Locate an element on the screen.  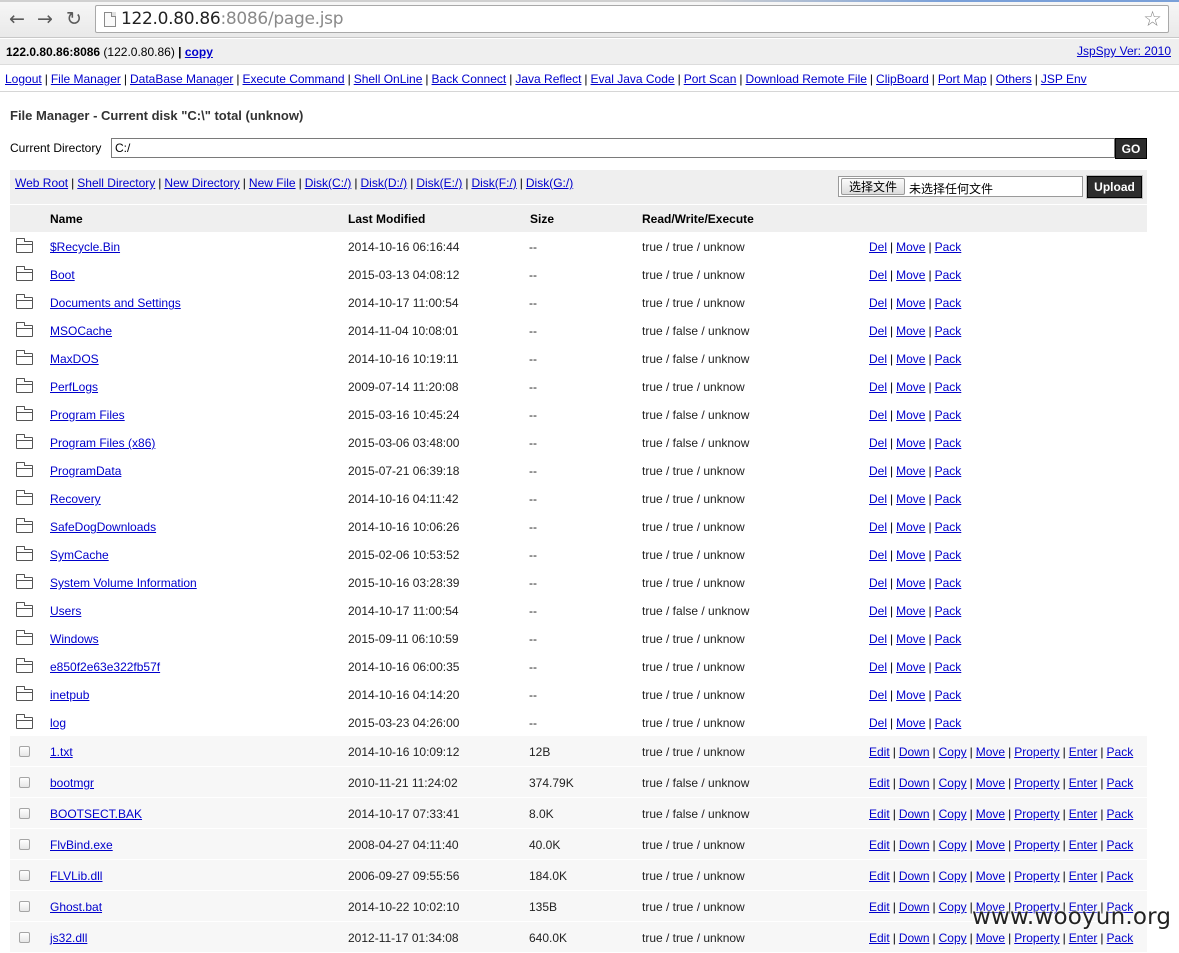
menu-port-scan: Port Scan is located at coordinates (710, 79).